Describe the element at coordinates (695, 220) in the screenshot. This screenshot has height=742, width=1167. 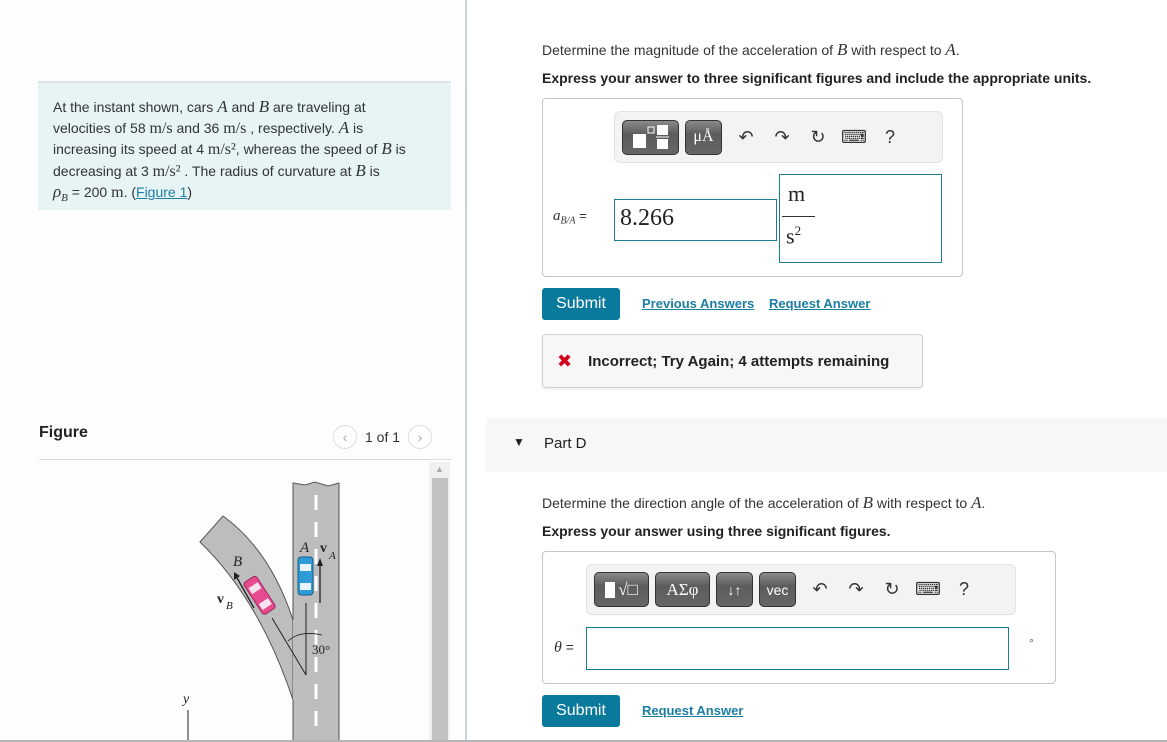
I see `part-c-value-input: 8.266` at that location.